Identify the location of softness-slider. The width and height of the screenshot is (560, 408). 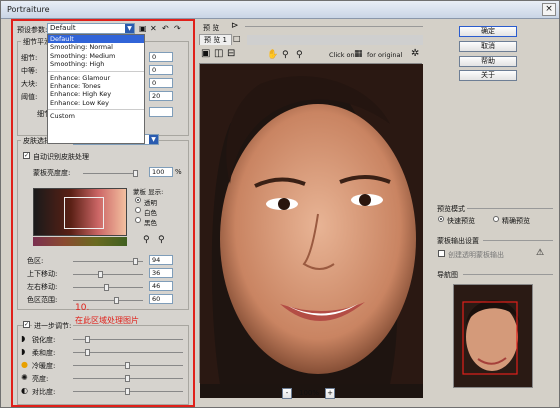
(128, 352).